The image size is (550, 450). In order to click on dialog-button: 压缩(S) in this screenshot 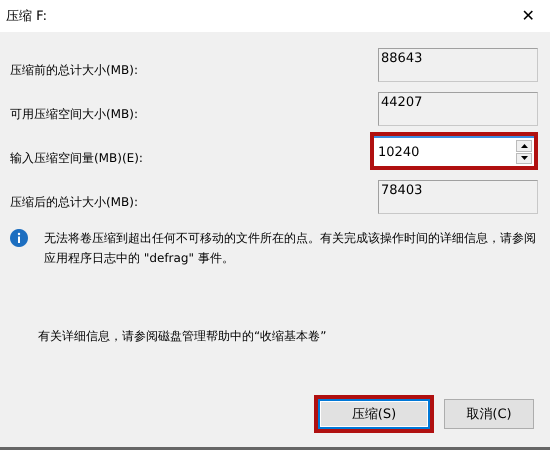, I will do `click(374, 414)`.